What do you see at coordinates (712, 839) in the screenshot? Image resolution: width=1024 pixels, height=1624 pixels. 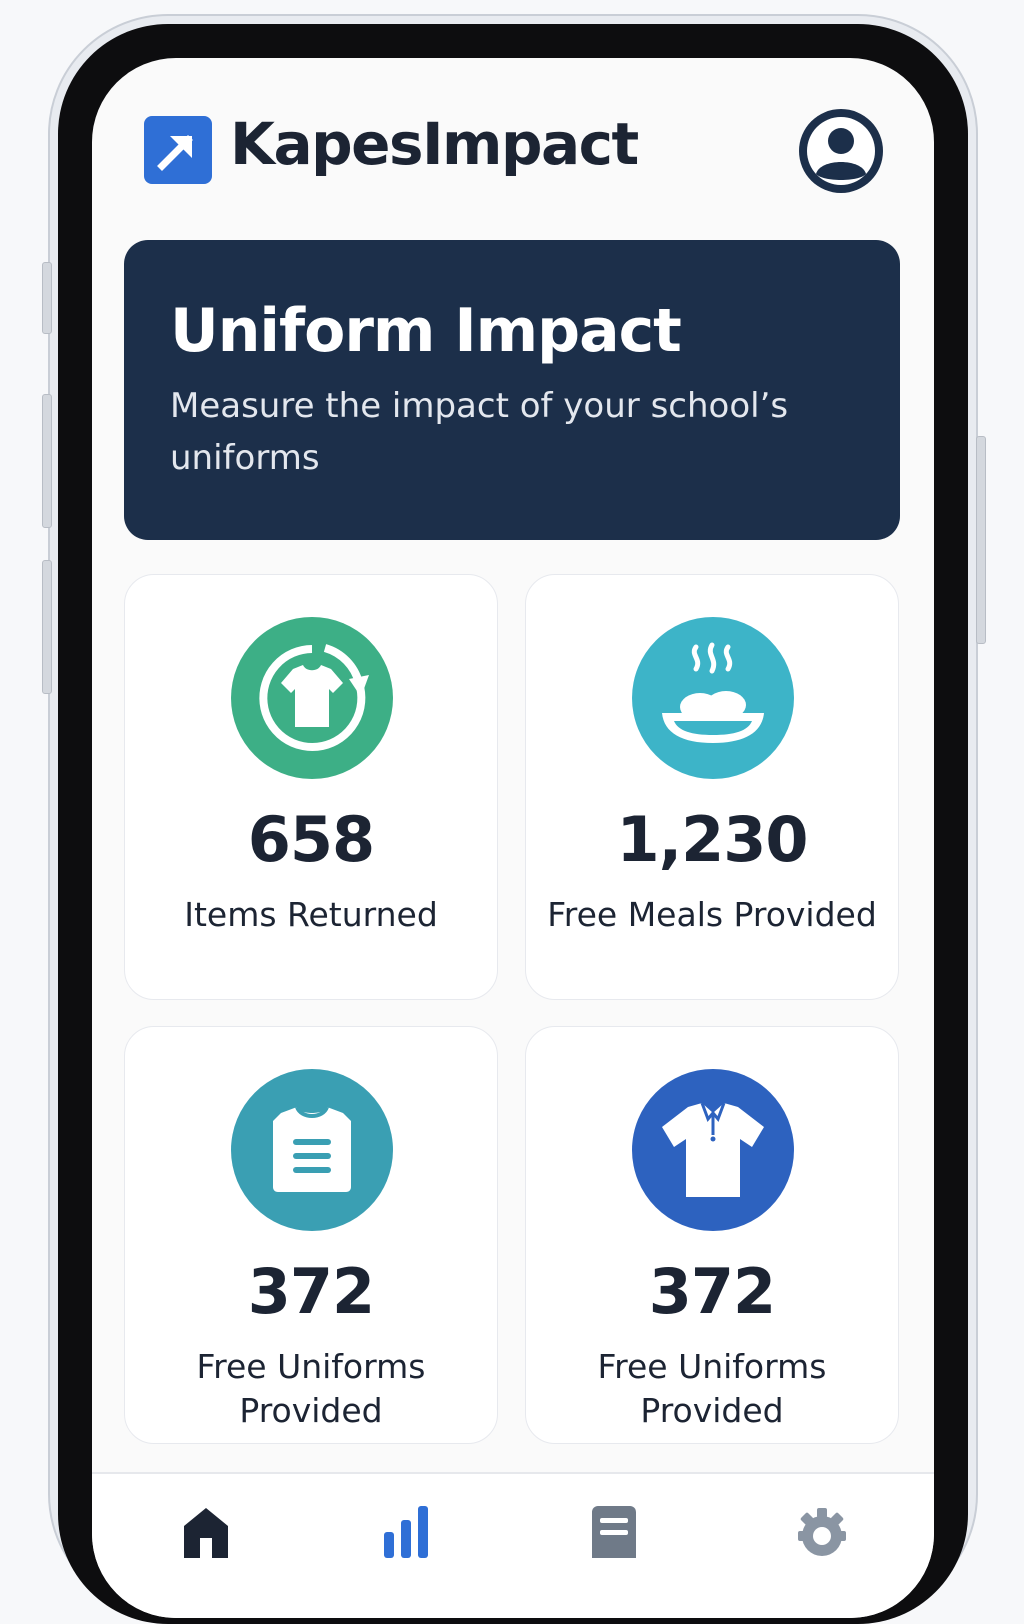 I see `stat-value: 1,230` at bounding box center [712, 839].